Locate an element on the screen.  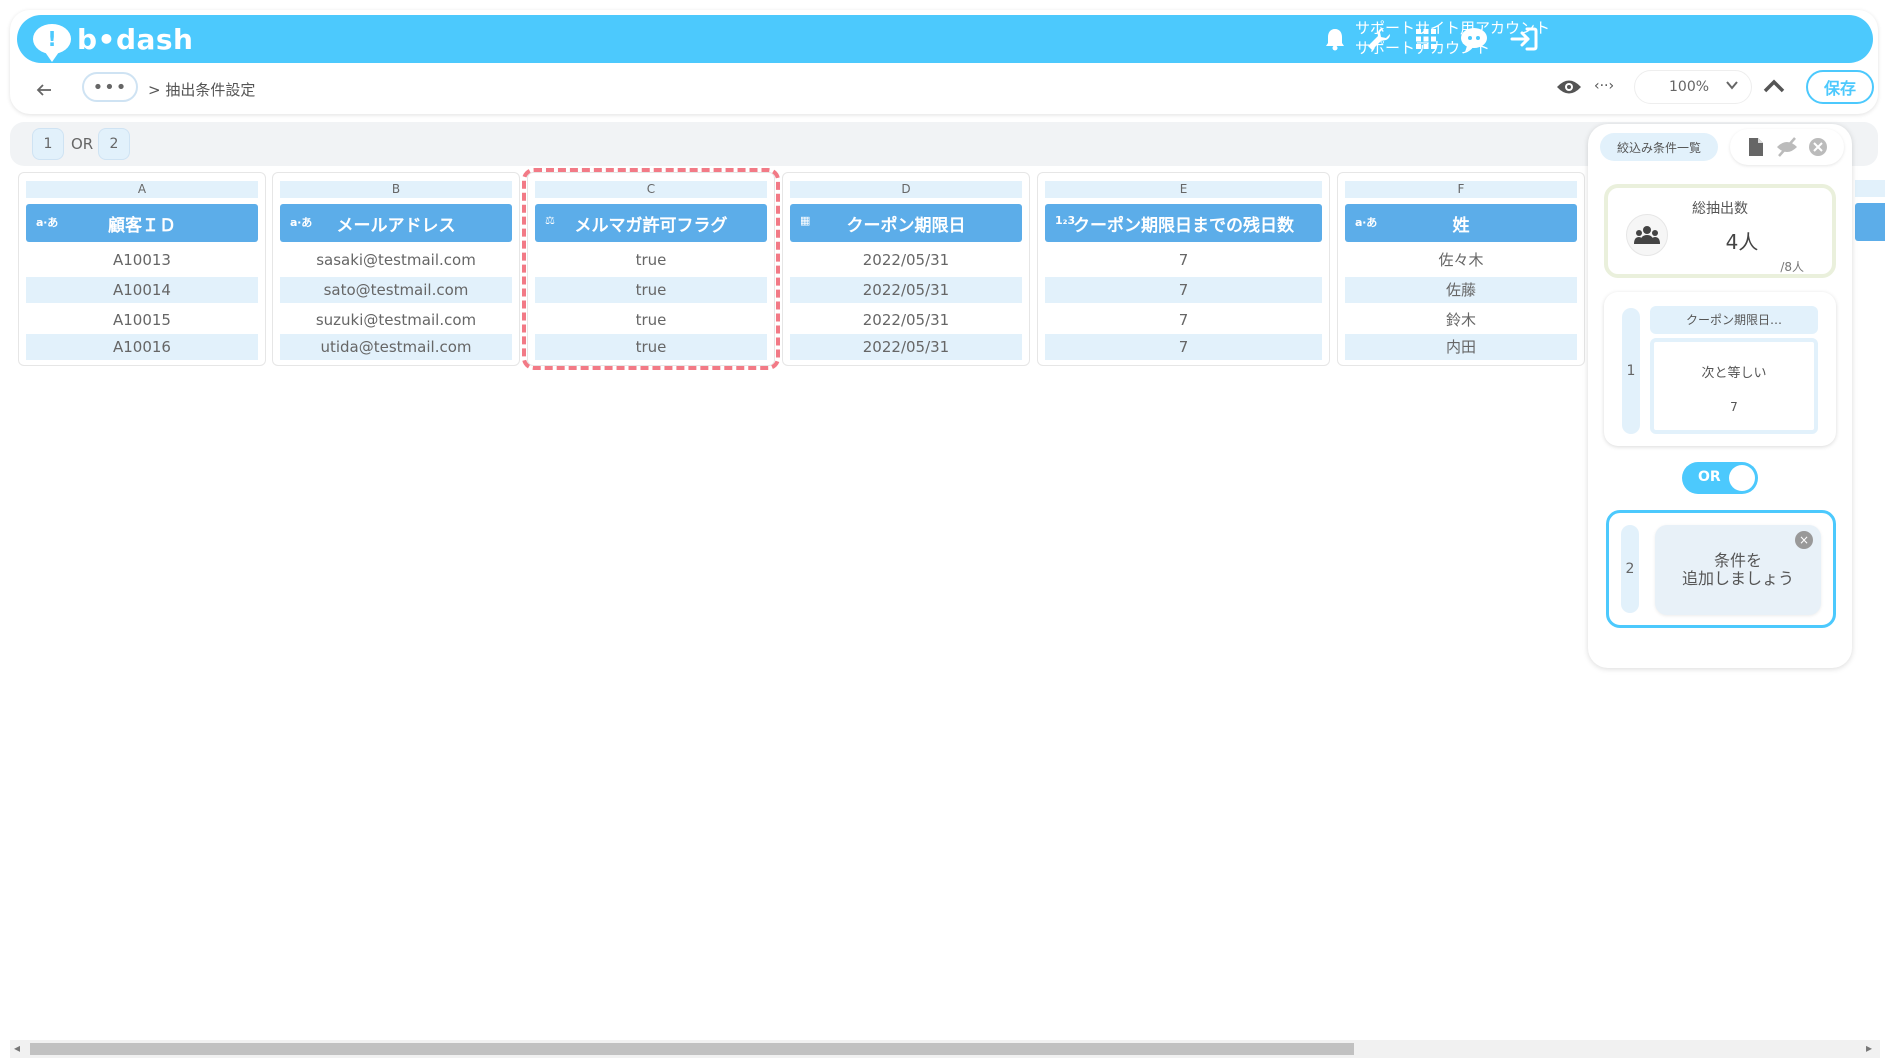
column-header: ▦ クーポン期限日 is located at coordinates (906, 223).